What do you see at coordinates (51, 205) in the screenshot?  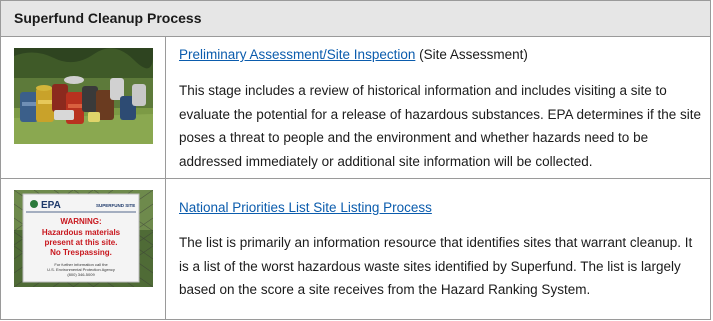 I see `sign-agency-text: EPA` at bounding box center [51, 205].